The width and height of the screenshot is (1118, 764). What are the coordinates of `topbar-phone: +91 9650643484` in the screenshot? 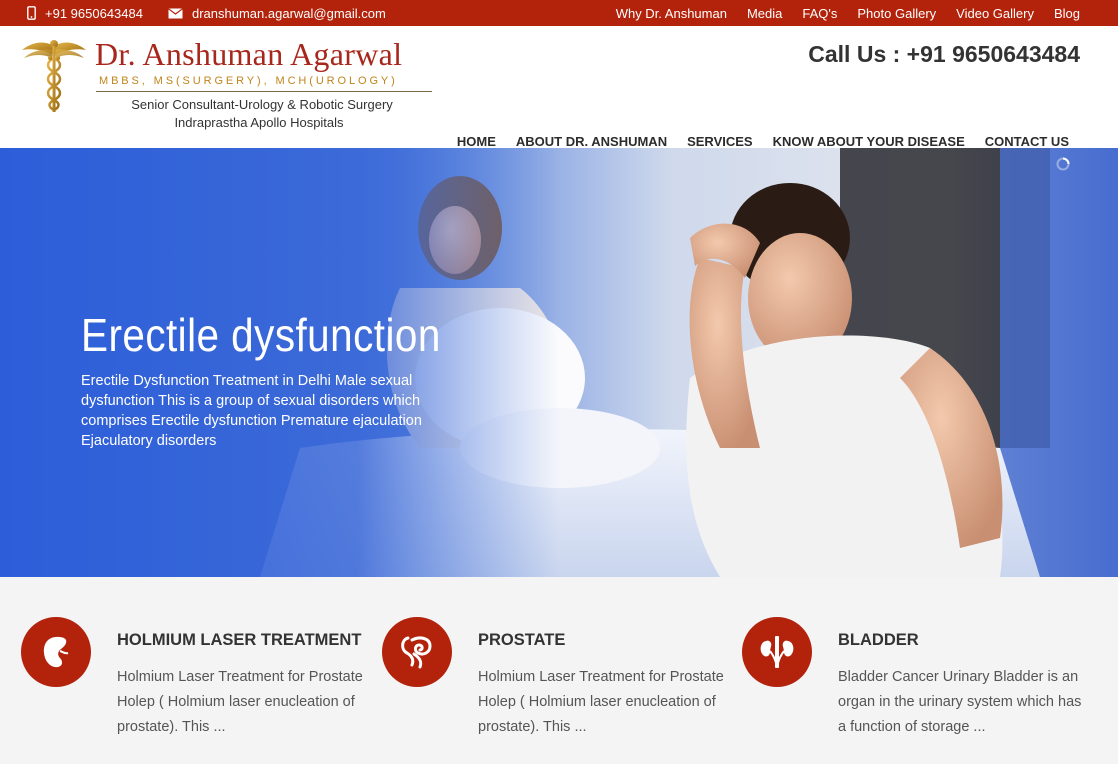 It's located at (85, 13).